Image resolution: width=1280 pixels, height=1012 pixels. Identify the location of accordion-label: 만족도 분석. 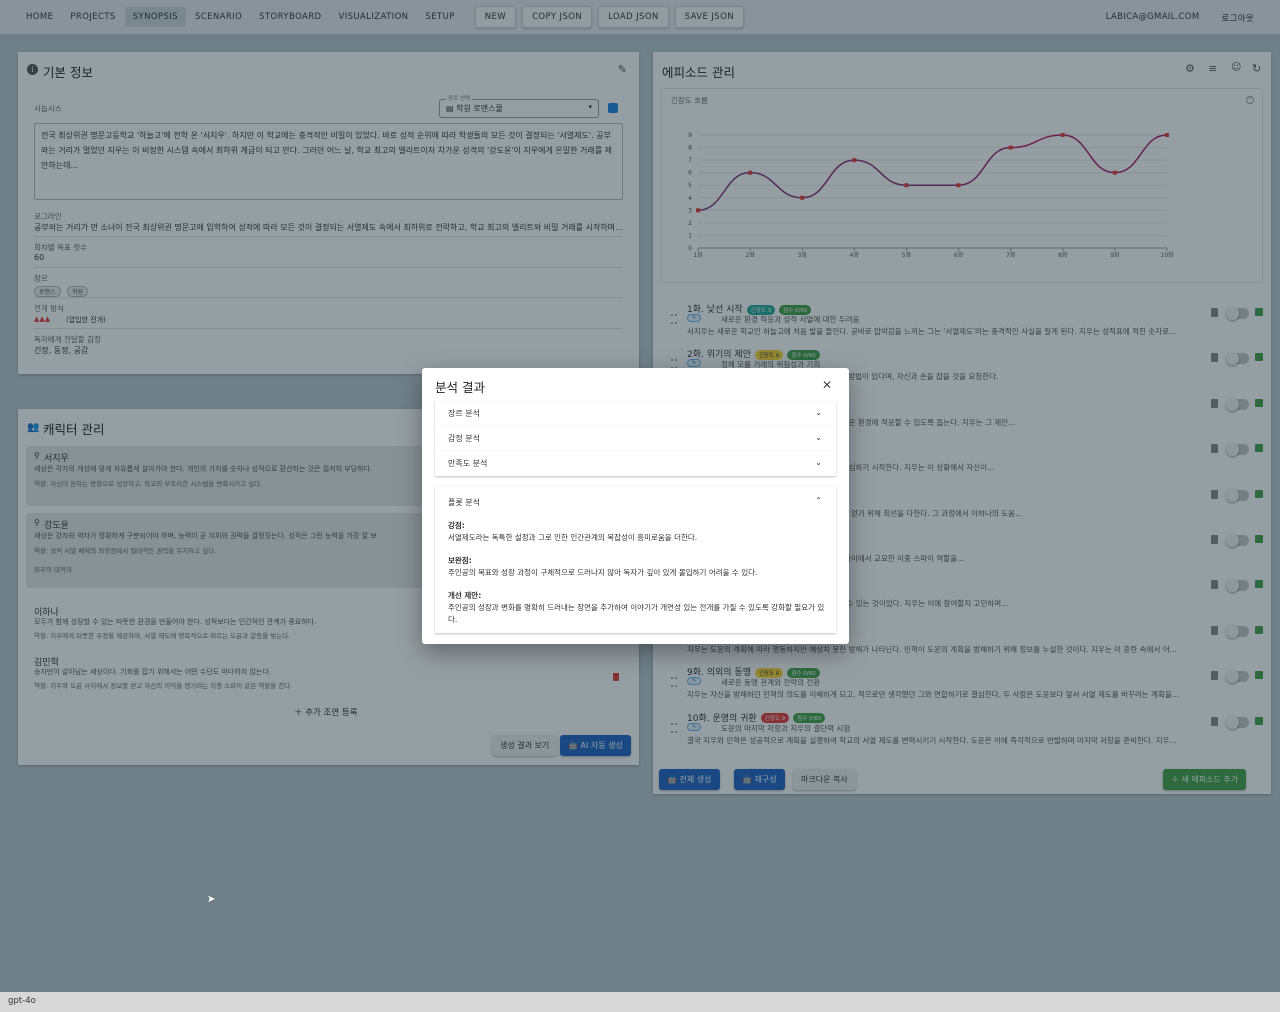
(468, 463).